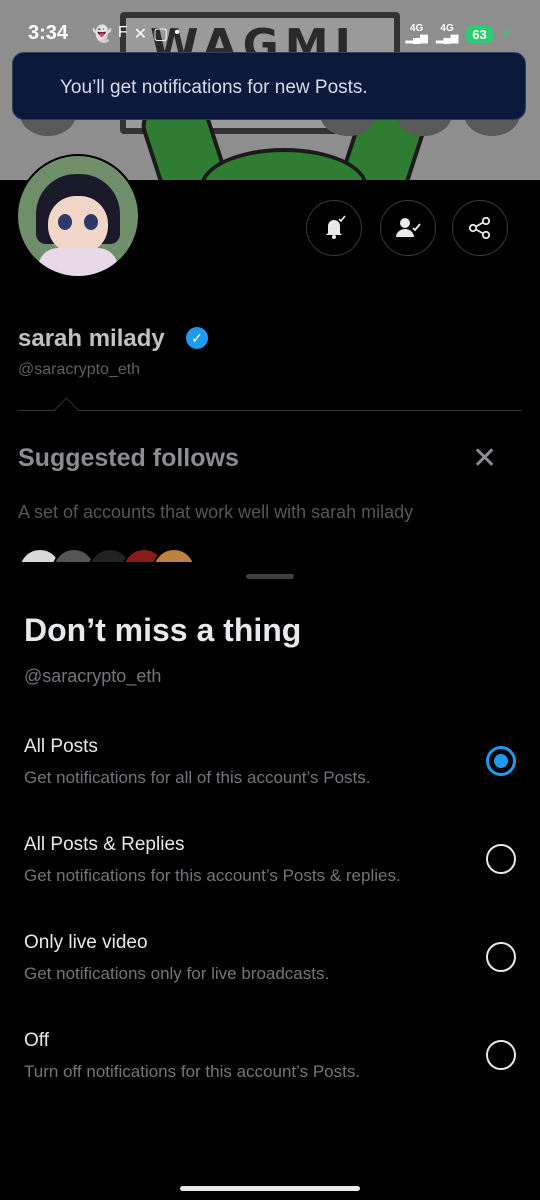  What do you see at coordinates (501, 761) in the screenshot?
I see `radio-selected` at bounding box center [501, 761].